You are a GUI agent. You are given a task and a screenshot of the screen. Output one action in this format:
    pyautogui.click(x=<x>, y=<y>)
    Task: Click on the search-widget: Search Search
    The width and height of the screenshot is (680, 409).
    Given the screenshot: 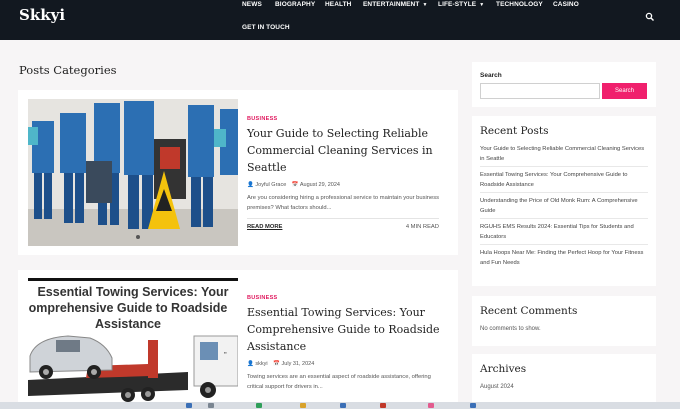 What is the action you would take?
    pyautogui.click(x=564, y=84)
    